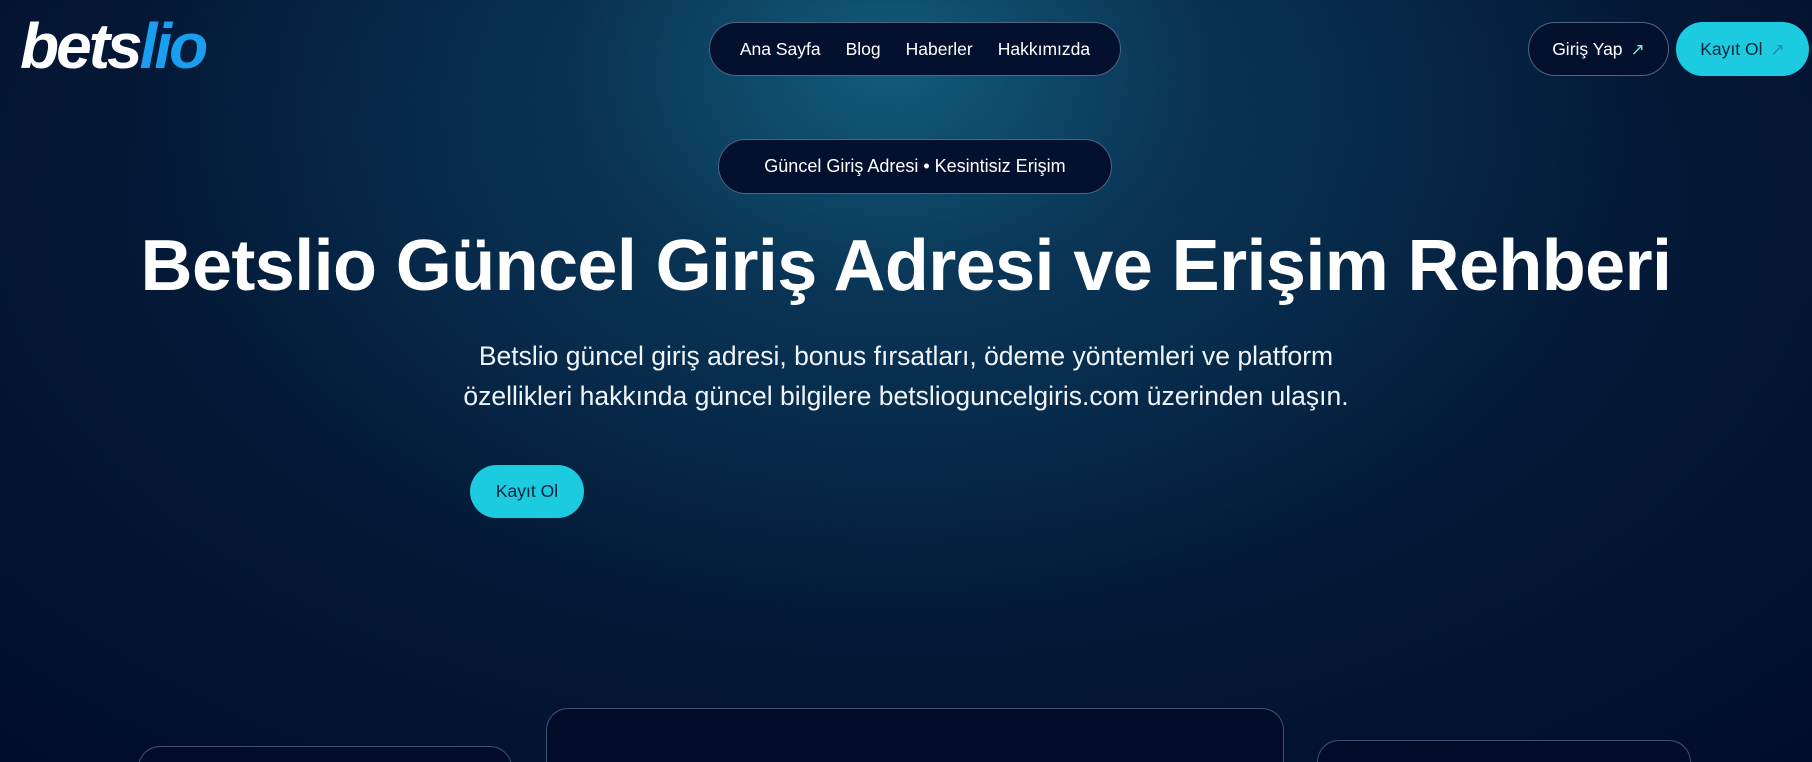 This screenshot has height=762, width=1812. Describe the element at coordinates (915, 735) in the screenshot. I see `feature-card-center` at that location.